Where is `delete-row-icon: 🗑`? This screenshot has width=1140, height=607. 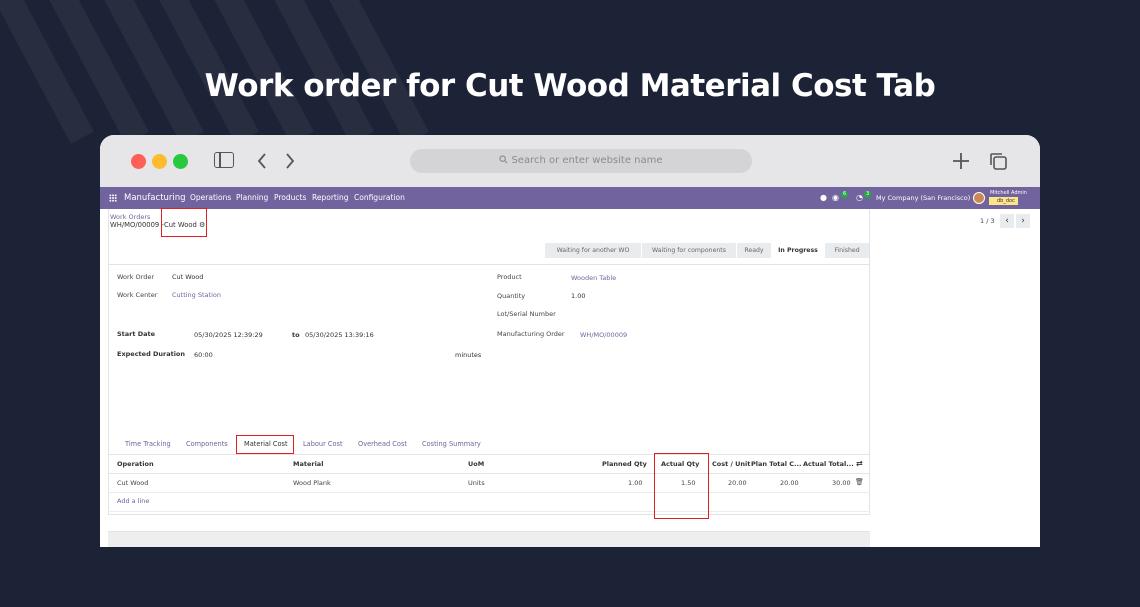 delete-row-icon: 🗑 is located at coordinates (859, 482).